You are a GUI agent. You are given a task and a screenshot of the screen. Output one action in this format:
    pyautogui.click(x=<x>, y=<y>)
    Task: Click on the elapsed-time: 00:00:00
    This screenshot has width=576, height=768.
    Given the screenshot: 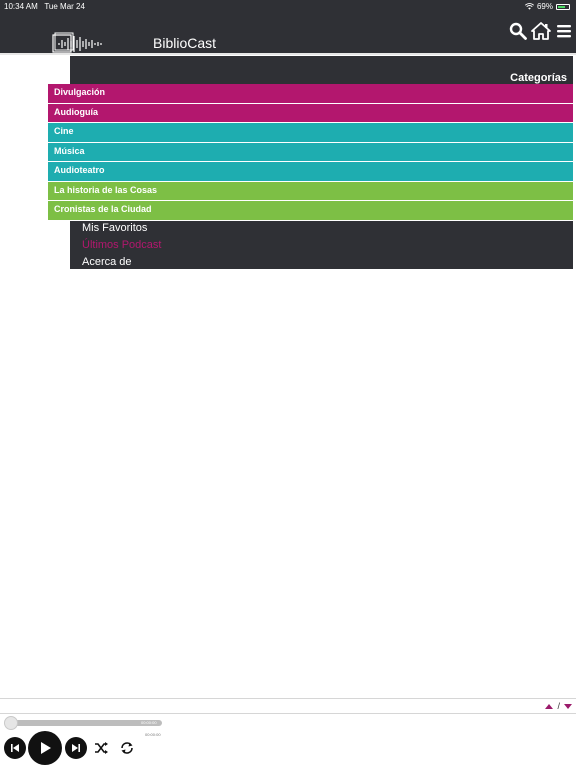 What is the action you would take?
    pyautogui.click(x=149, y=722)
    